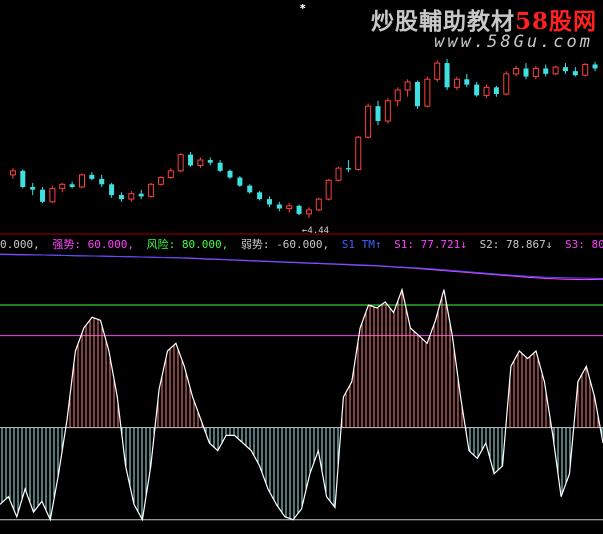 The height and width of the screenshot is (534, 603). I want to click on price-low-label: ←4.44, so click(316, 231).